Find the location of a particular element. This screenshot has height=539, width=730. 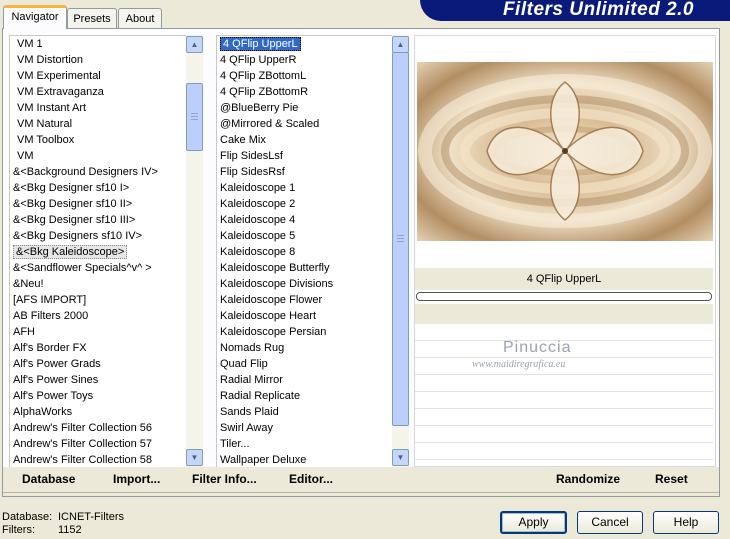

list-item: VM Extravaganza is located at coordinates (99, 92).